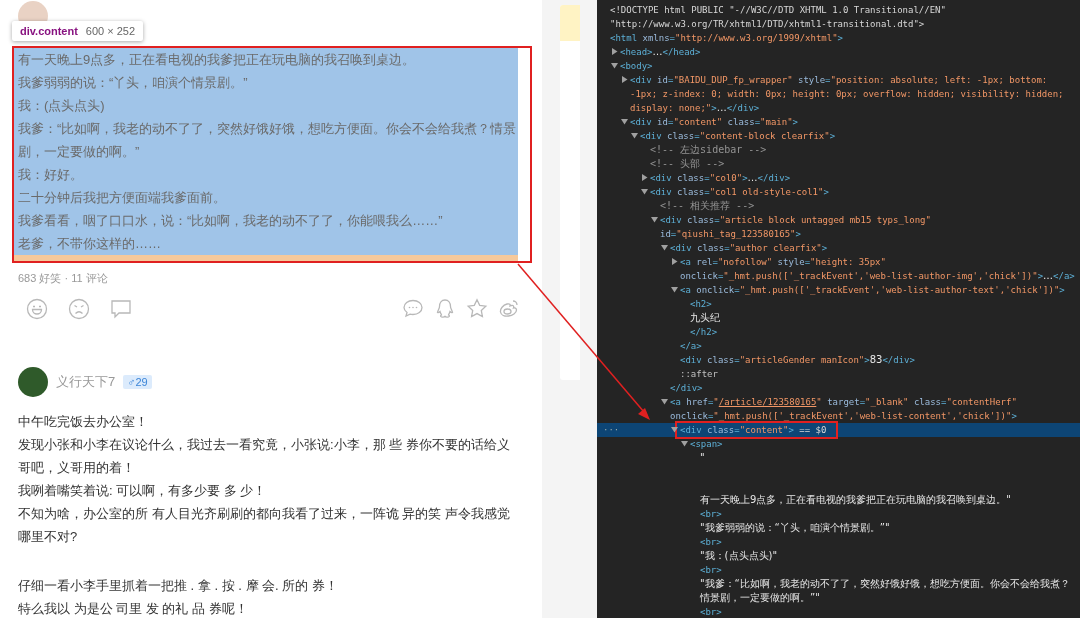 The width and height of the screenshot is (1080, 618). I want to click on post-paragraph: 发现小张和小李在议论什么，我过去一看究竟，小张说:小李，那 些 券你不要的话给义哥吧，义哥用的着！, so click(264, 456).